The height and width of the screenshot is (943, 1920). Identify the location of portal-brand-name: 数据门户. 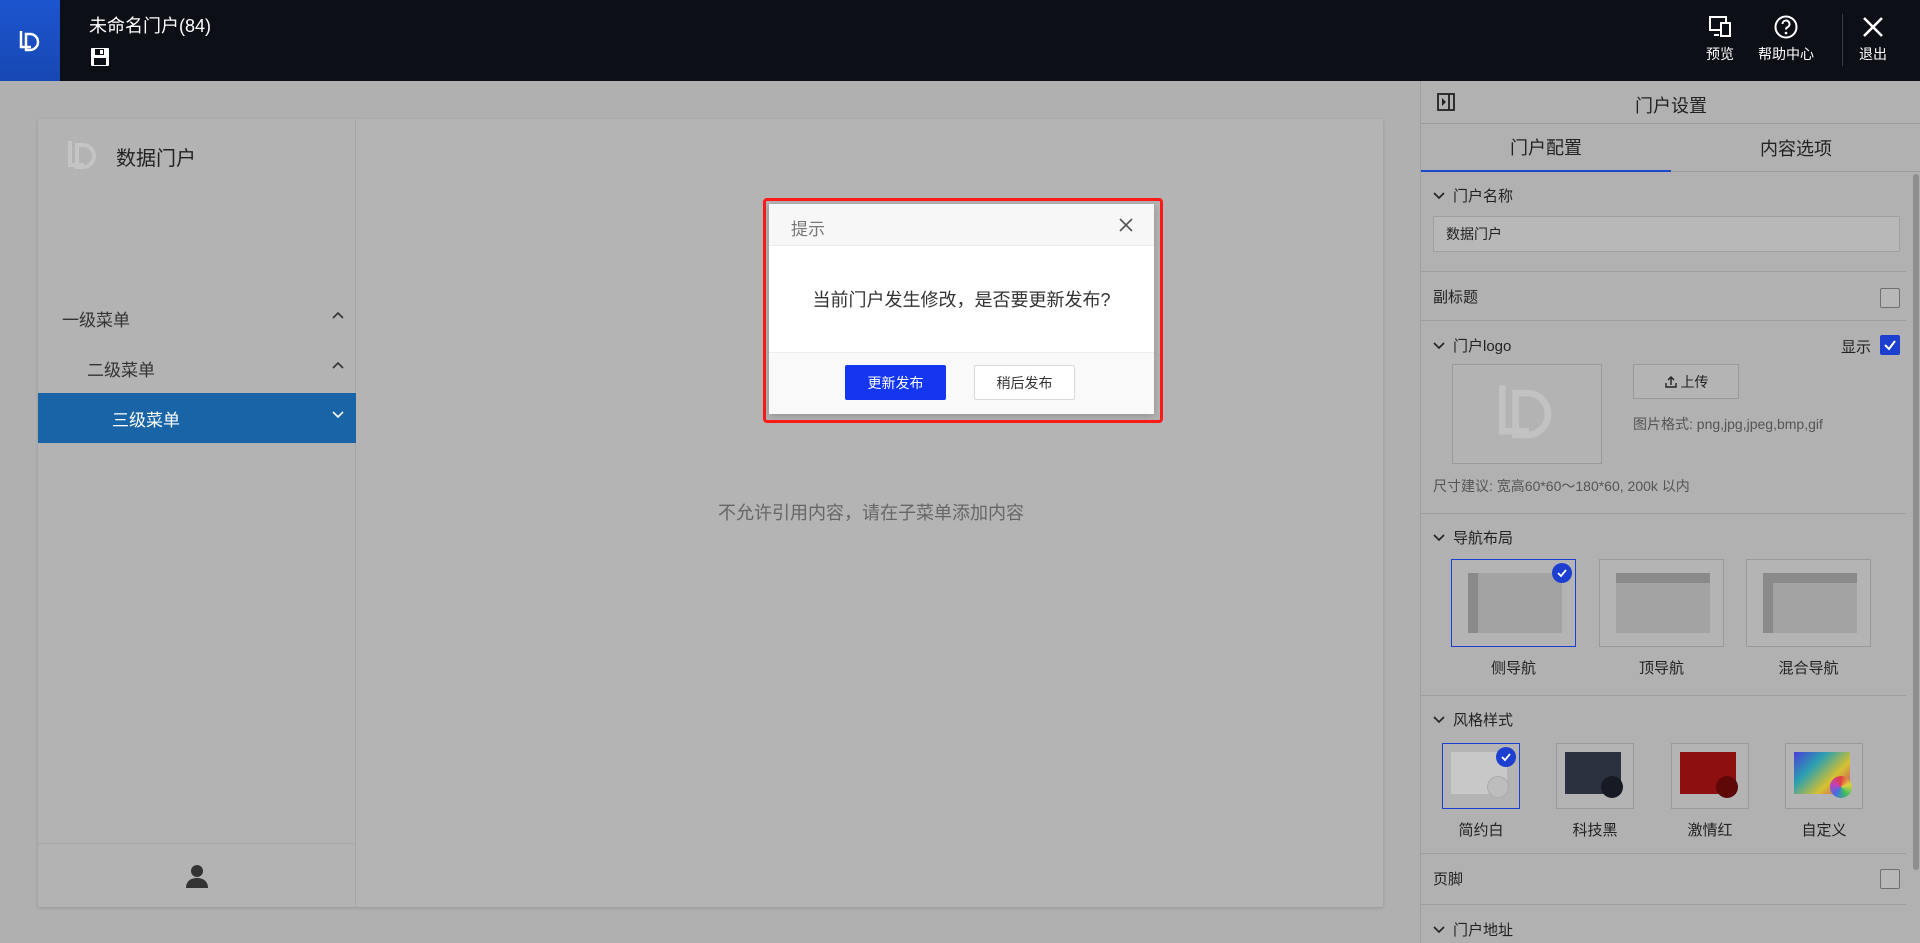
(156, 158).